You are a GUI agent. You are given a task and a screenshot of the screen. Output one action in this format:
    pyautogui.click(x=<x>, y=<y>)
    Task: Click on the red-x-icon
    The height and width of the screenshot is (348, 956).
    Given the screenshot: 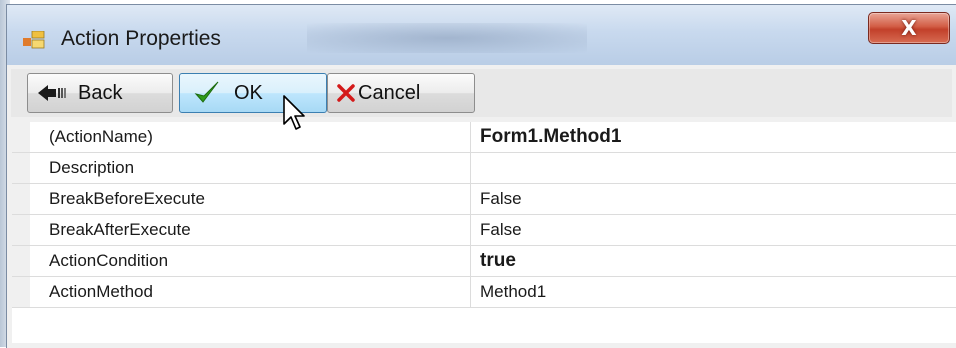 What is the action you would take?
    pyautogui.click(x=346, y=93)
    